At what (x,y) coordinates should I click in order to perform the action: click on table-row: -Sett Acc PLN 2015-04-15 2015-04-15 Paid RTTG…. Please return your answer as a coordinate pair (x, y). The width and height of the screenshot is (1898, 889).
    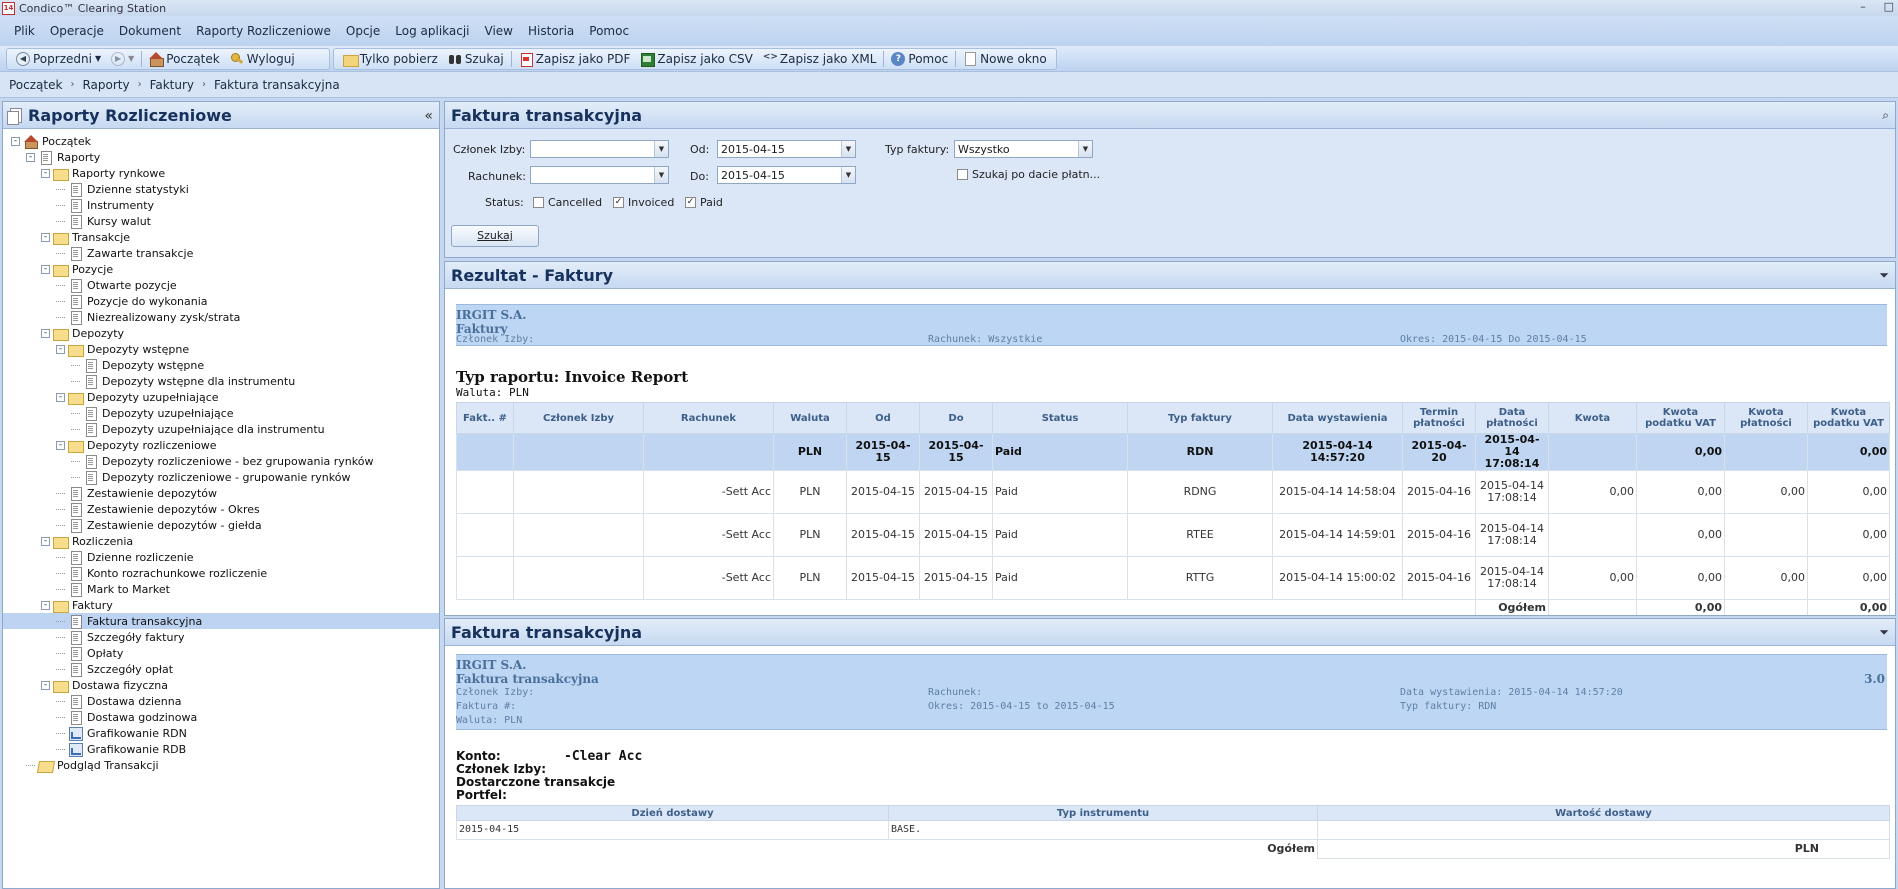
    Looking at the image, I should click on (1173, 578).